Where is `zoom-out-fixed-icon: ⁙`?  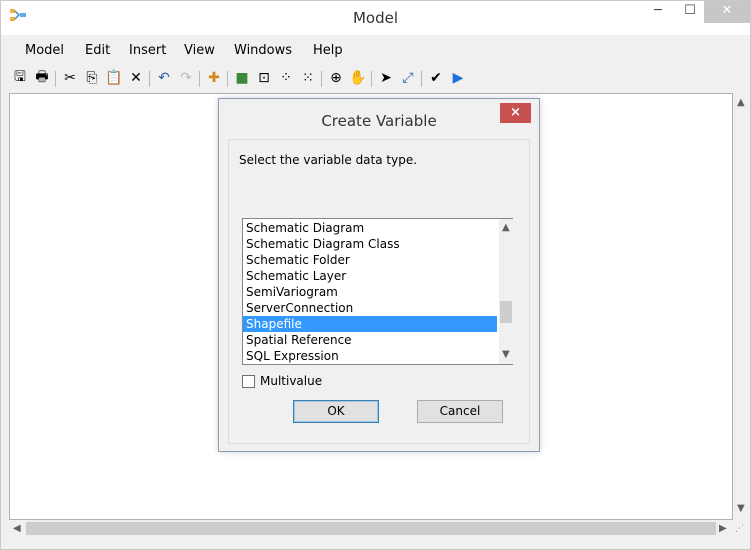 zoom-out-fixed-icon: ⁙ is located at coordinates (308, 78).